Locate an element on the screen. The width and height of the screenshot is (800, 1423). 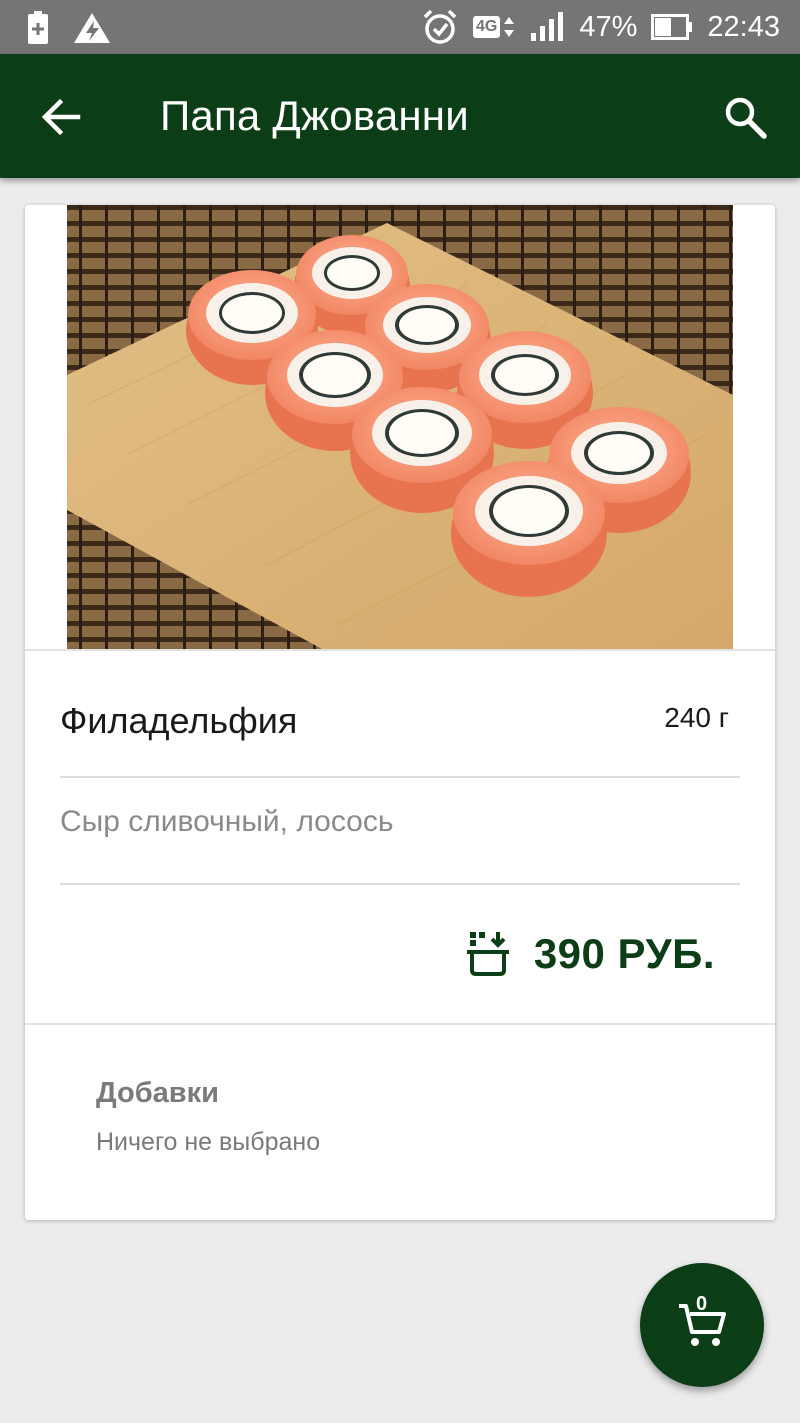
cart-fab: 0 is located at coordinates (702, 1325).